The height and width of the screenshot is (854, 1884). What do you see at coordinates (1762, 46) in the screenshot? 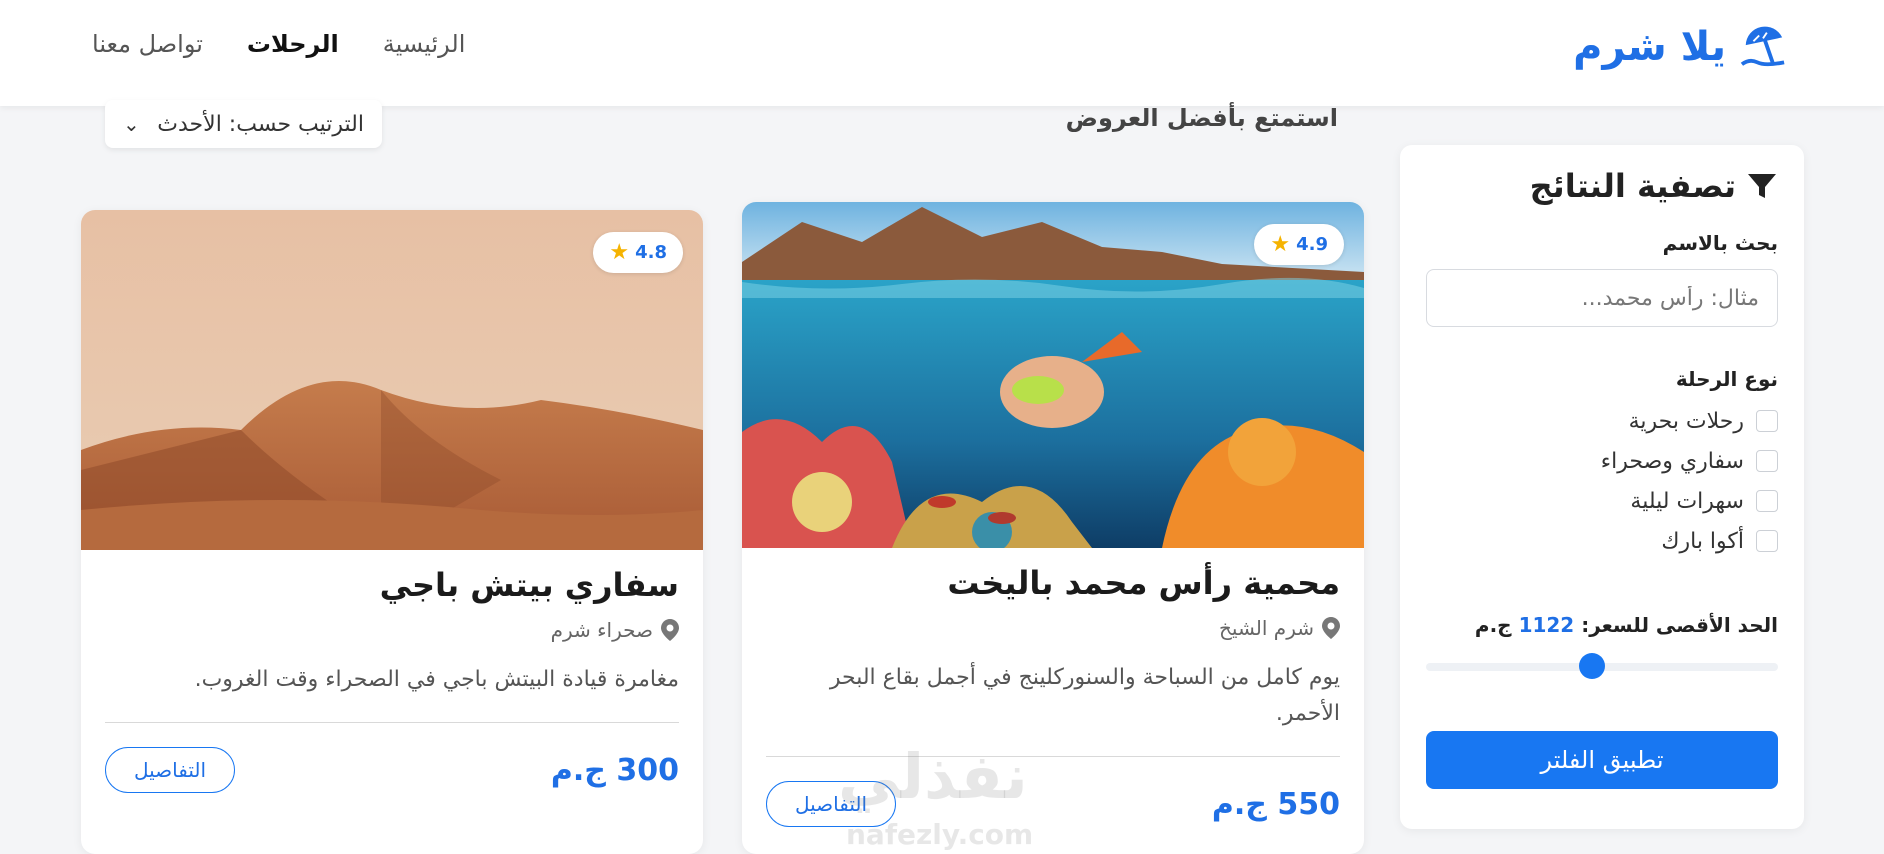
I see `beach-umbrella-icon` at bounding box center [1762, 46].